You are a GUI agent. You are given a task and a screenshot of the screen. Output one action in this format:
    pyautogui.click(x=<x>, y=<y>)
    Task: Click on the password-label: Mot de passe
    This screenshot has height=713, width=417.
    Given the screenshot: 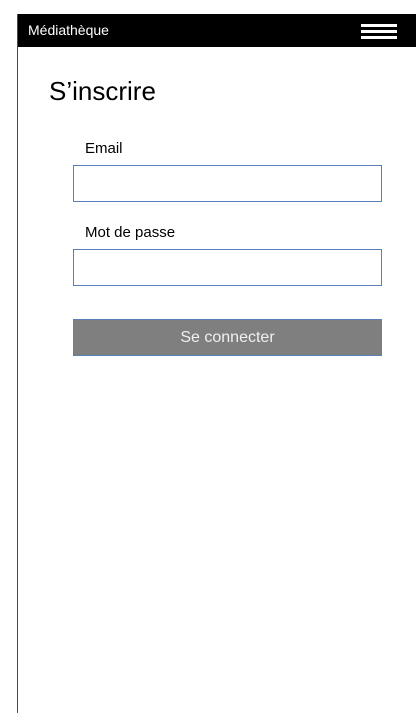 What is the action you would take?
    pyautogui.click(x=130, y=232)
    